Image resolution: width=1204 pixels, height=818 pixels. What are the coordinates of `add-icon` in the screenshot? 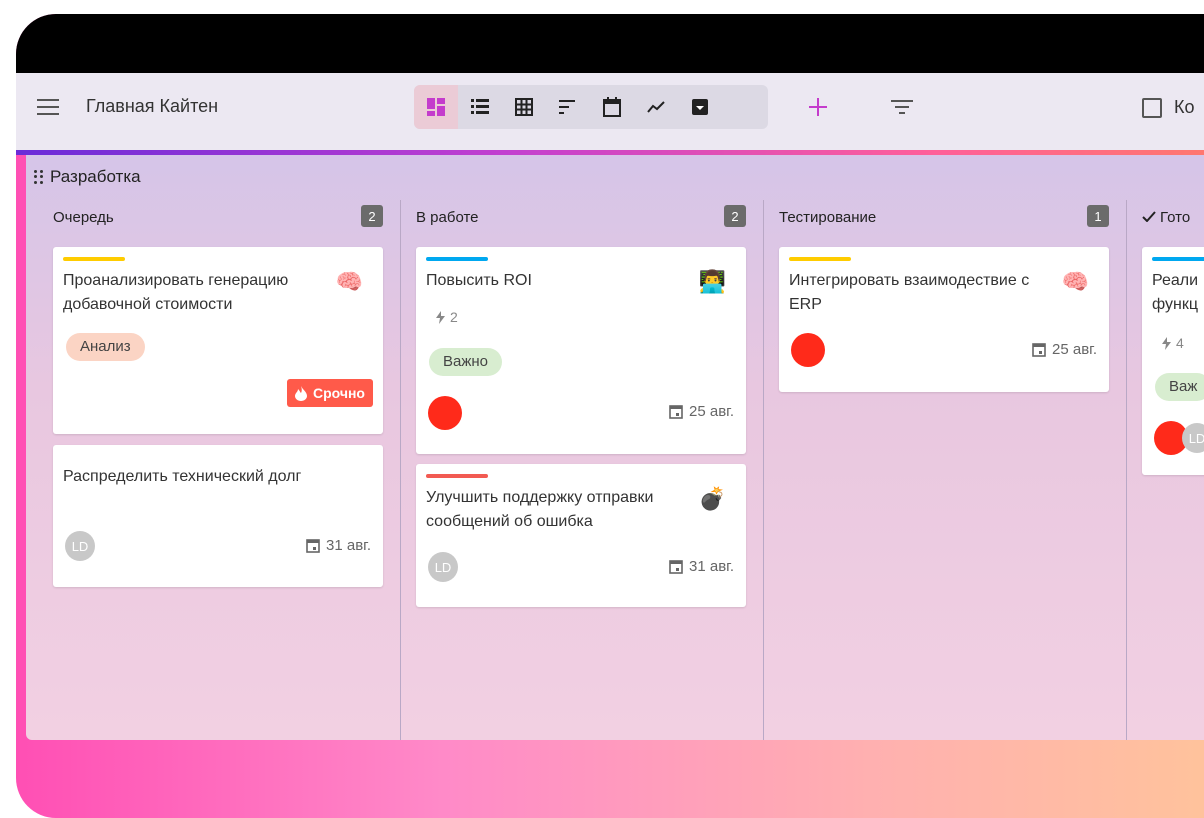 It's located at (818, 107).